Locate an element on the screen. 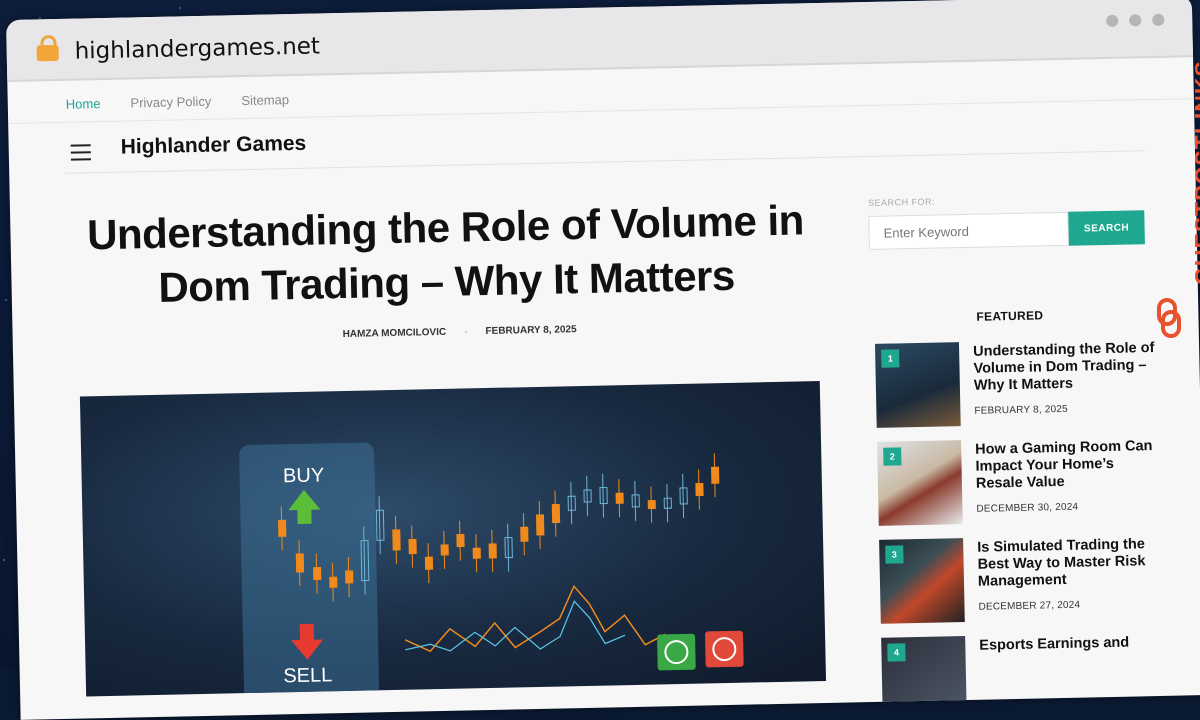  search-input is located at coordinates (968, 230).